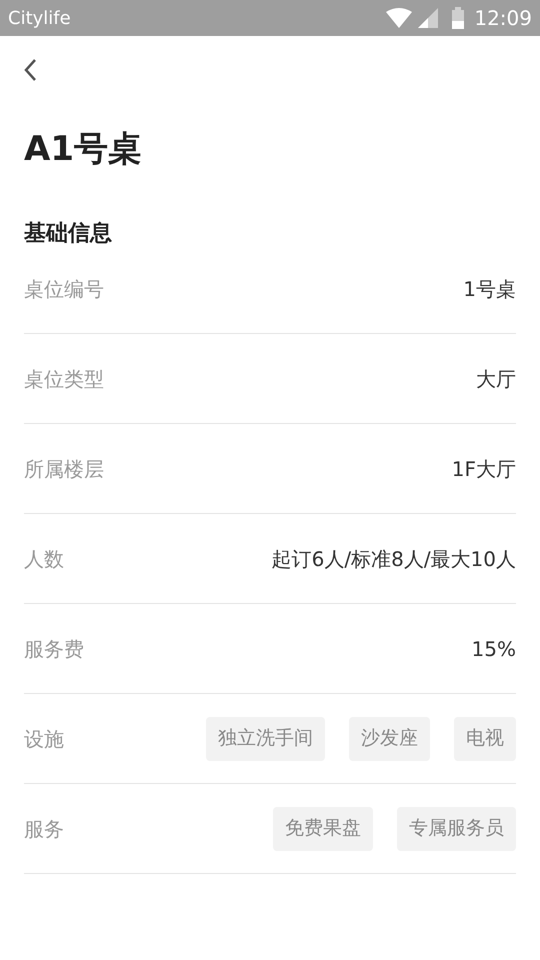 The width and height of the screenshot is (540, 960). Describe the element at coordinates (44, 739) in the screenshot. I see `field-label: 设施` at that location.